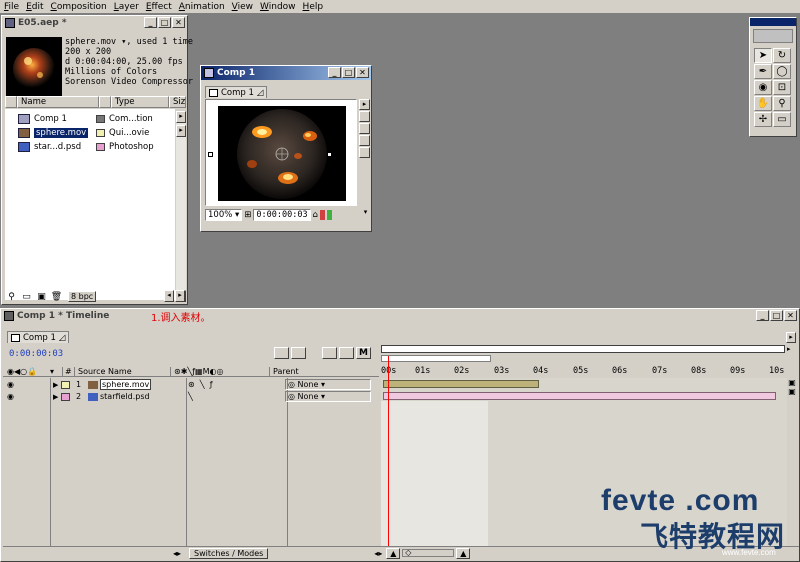 This screenshot has width=800, height=562. Describe the element at coordinates (180, 296) in the screenshot. I see `scroll-corner-right: ▸` at that location.